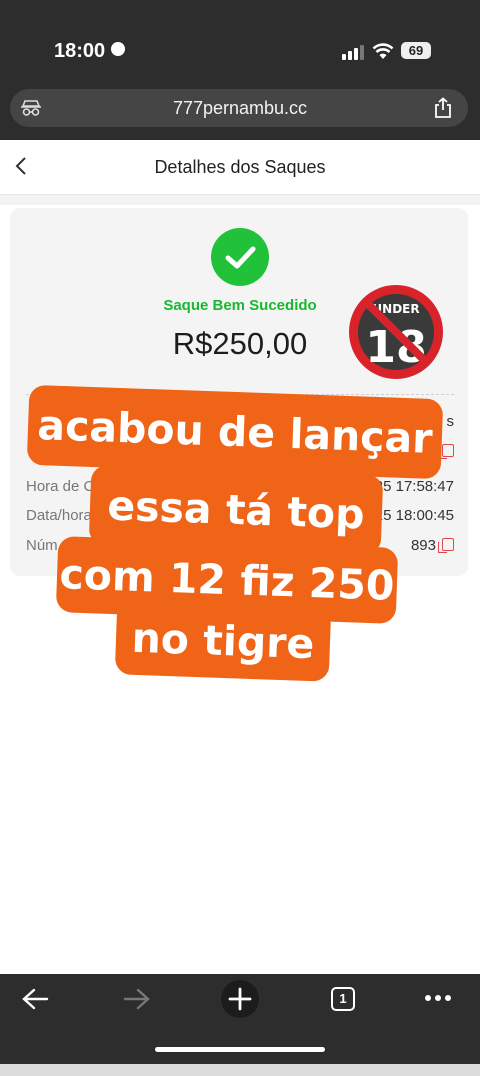  Describe the element at coordinates (240, 1049) in the screenshot. I see `home-indicator` at that location.